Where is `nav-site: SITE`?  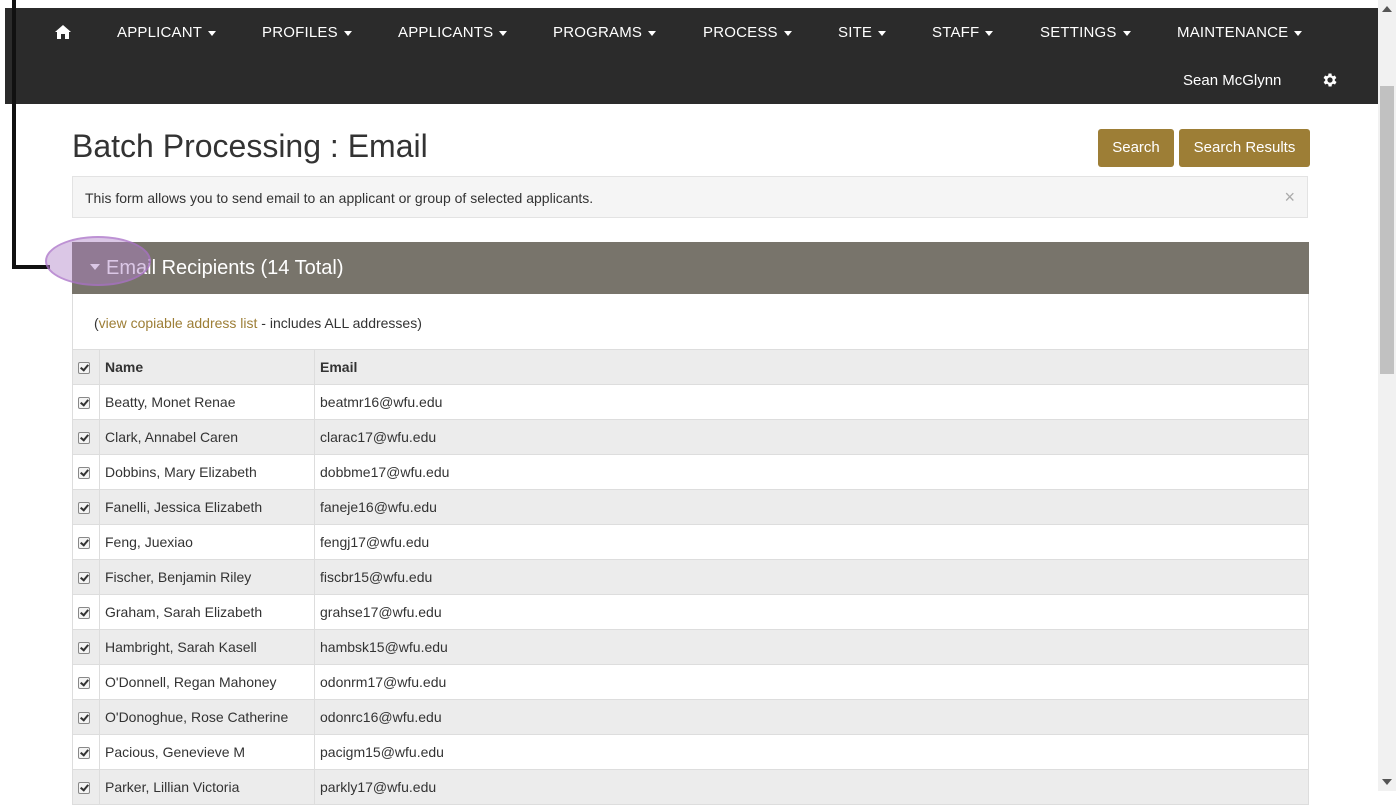 nav-site: SITE is located at coordinates (862, 32).